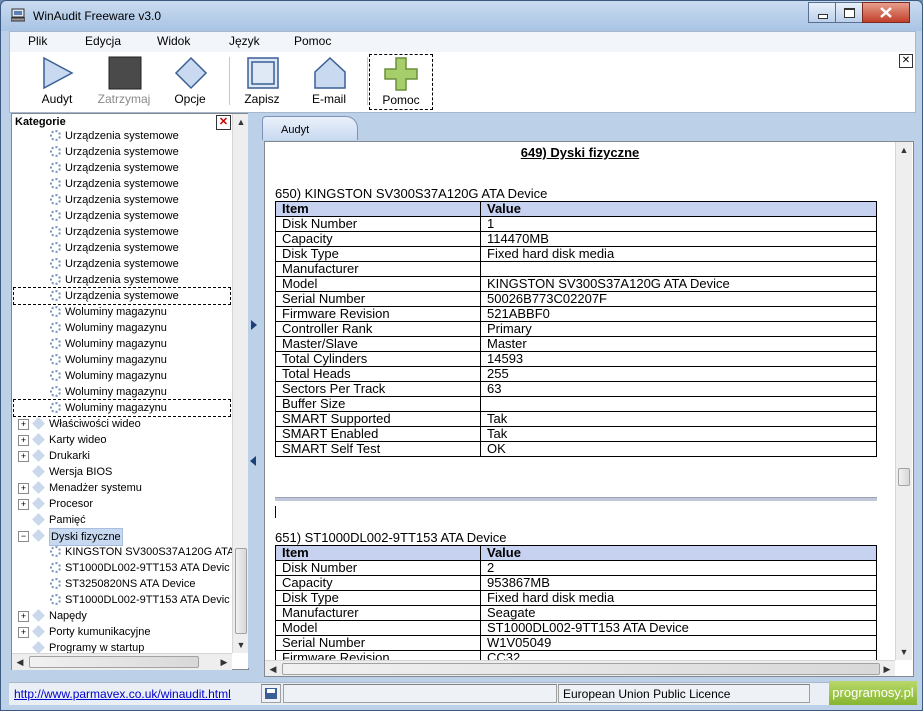 This screenshot has width=923, height=711. I want to click on tree-item: ST3250820NS ATA Device, so click(122, 584).